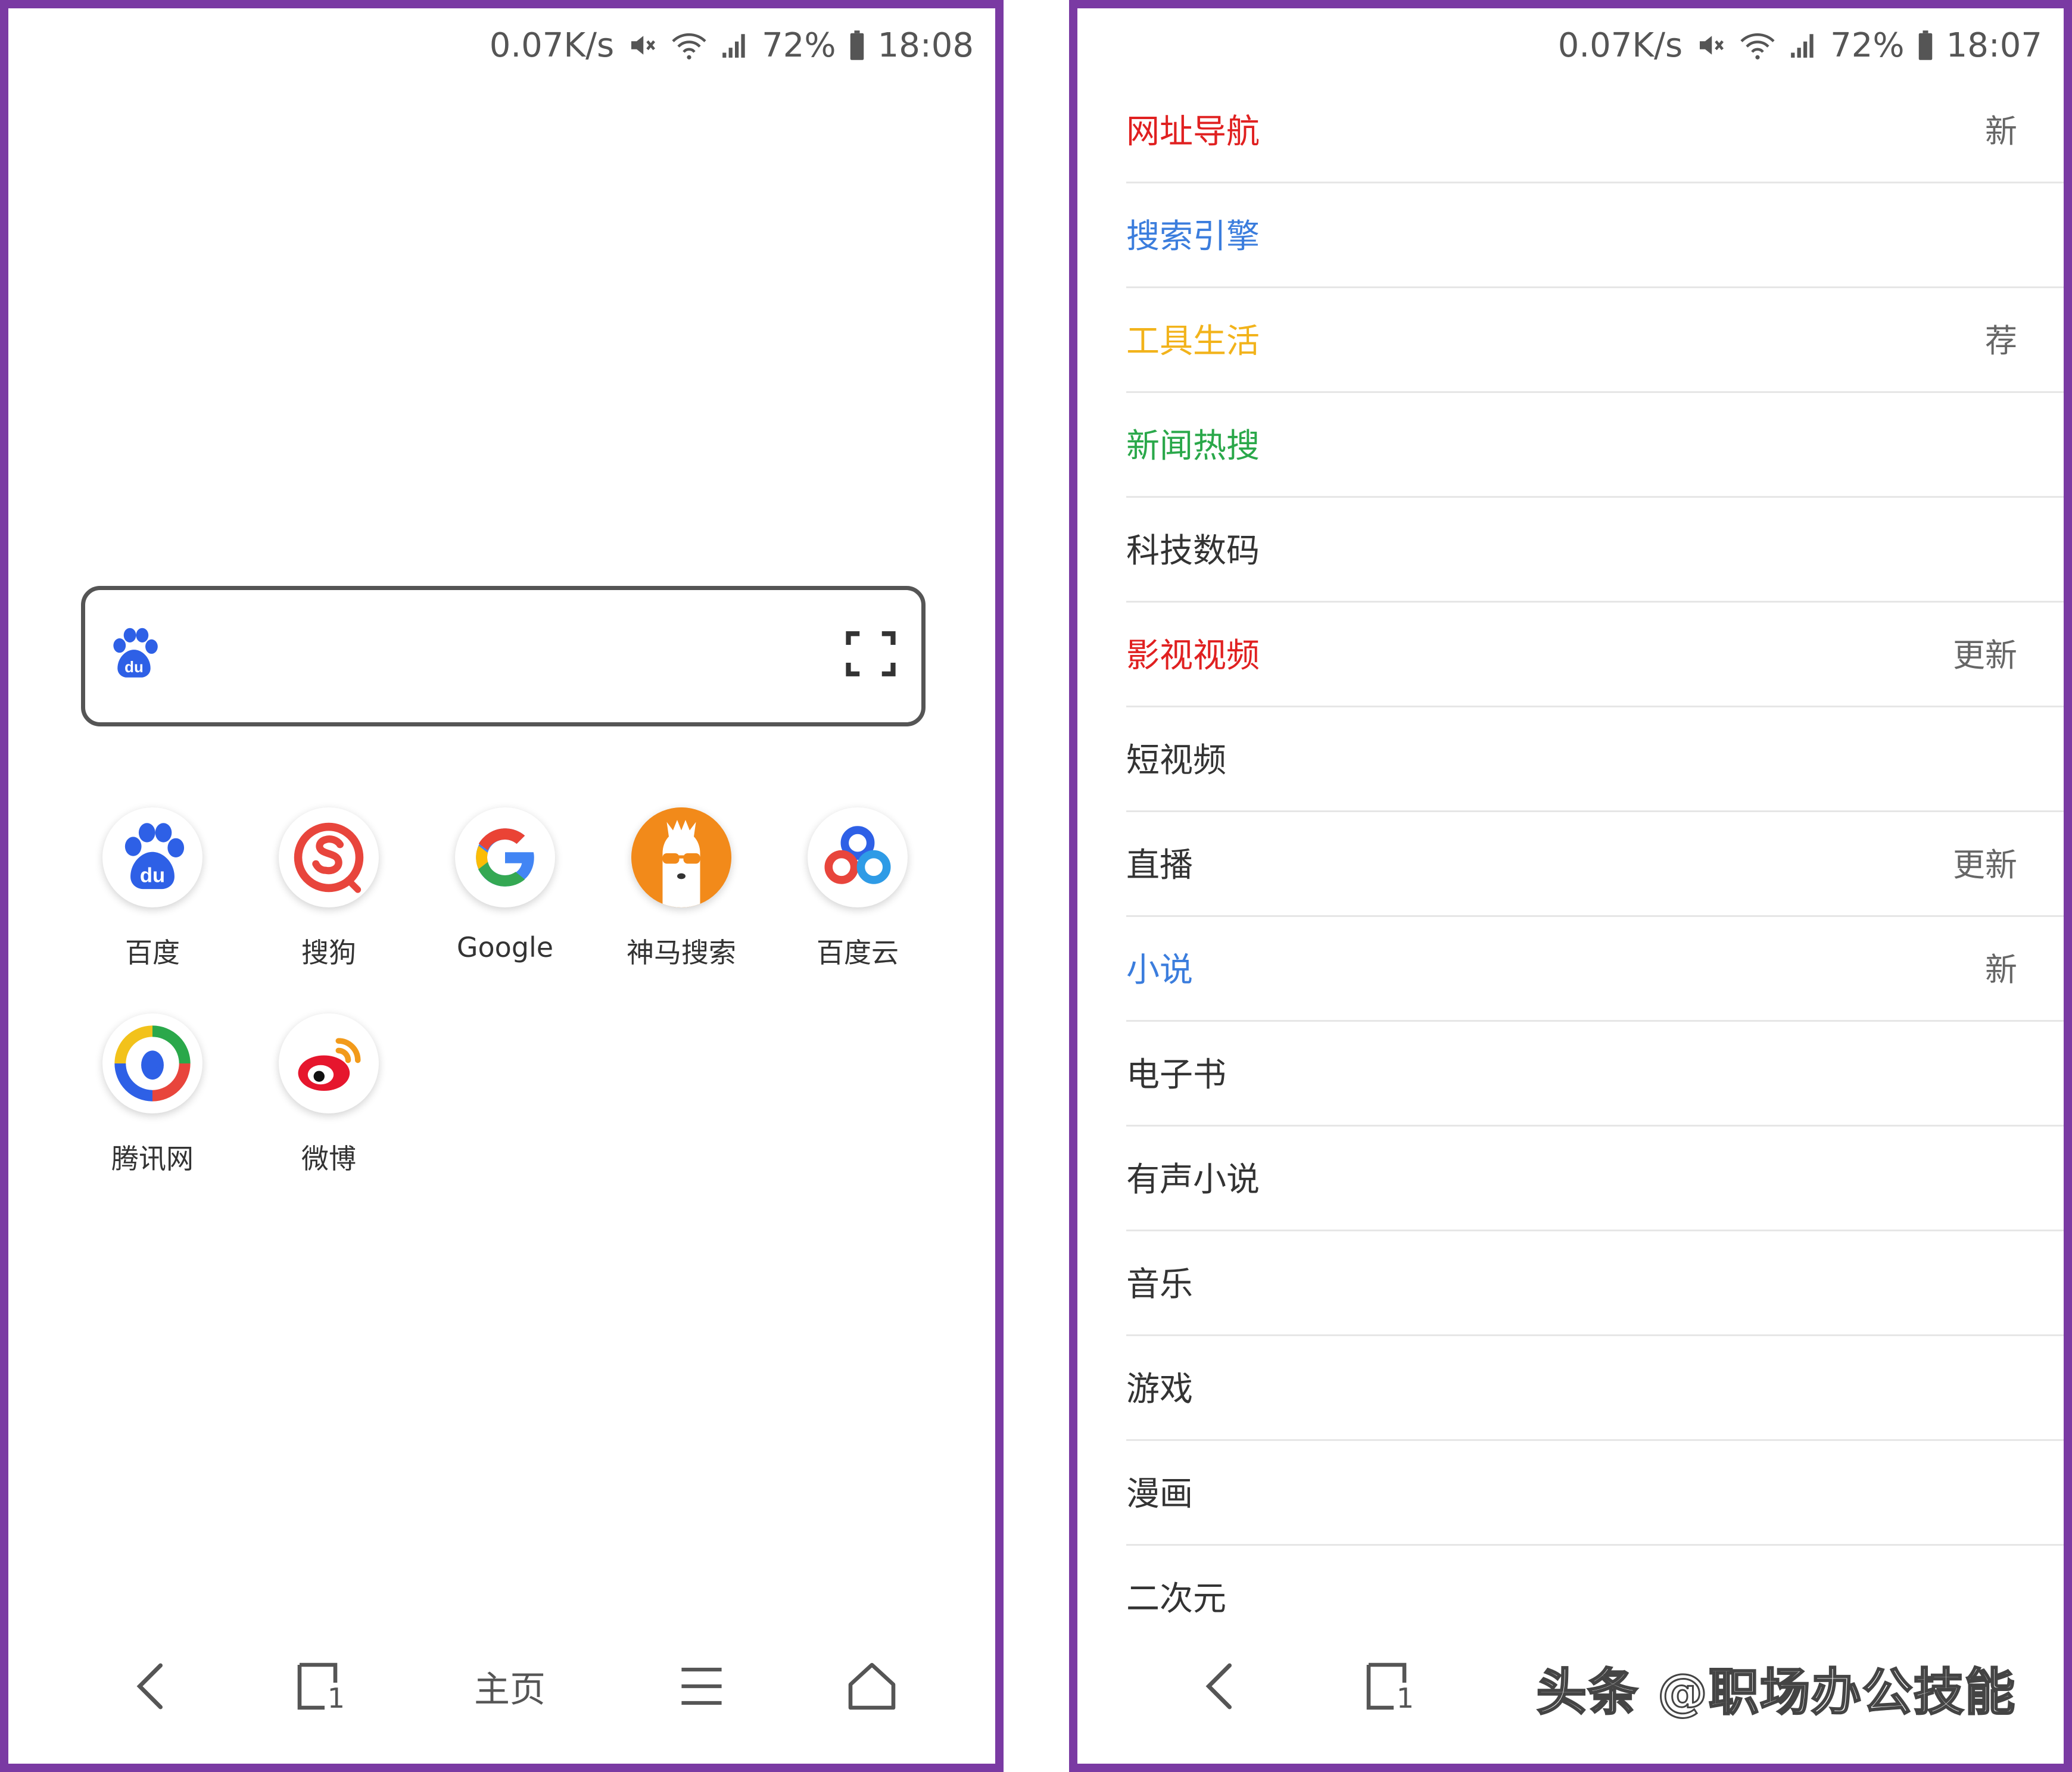  Describe the element at coordinates (1193, 341) in the screenshot. I see `category-name: 工具生活` at that location.